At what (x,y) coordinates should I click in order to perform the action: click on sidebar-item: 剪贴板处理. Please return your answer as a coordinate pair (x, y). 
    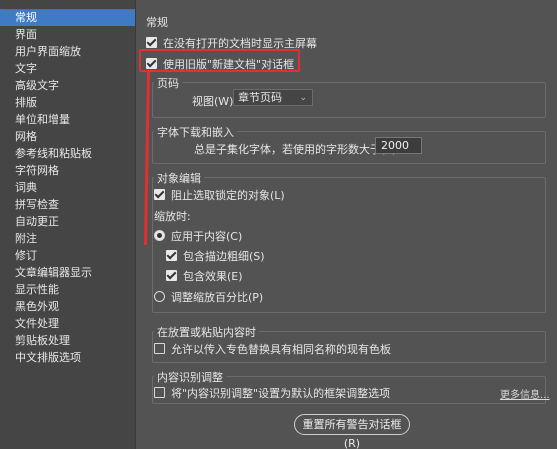
    Looking at the image, I should click on (67, 340).